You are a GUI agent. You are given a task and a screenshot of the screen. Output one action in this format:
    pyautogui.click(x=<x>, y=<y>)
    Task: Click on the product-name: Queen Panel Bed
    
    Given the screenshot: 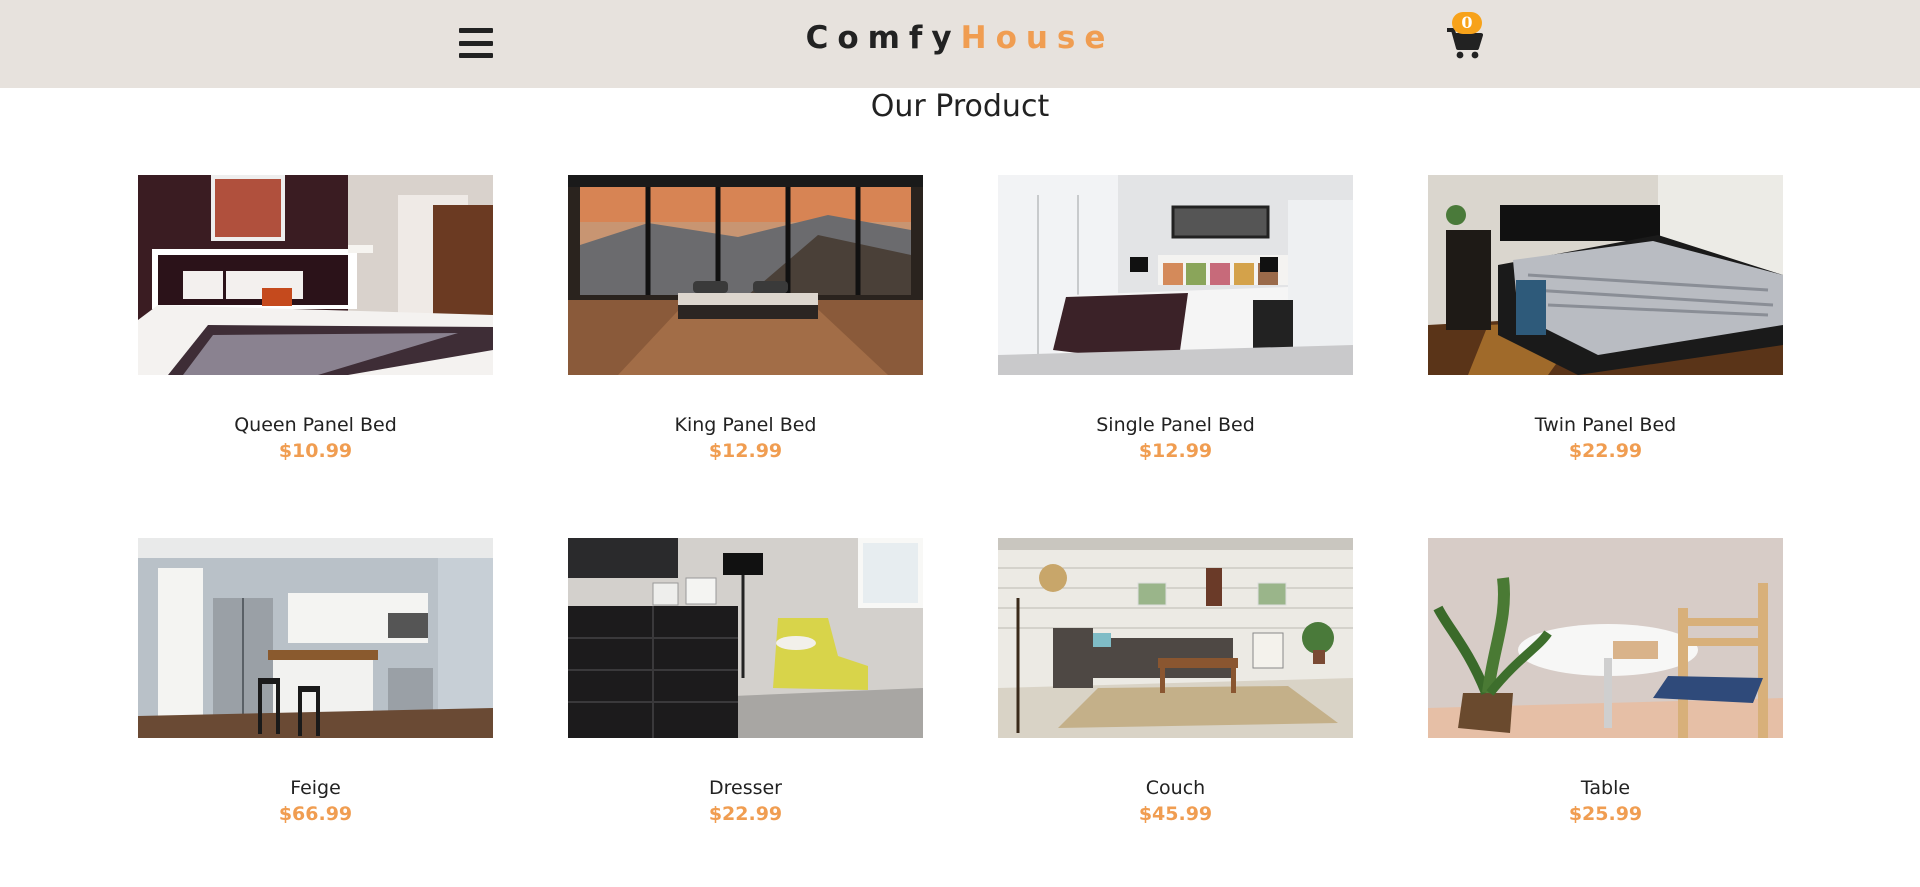 What is the action you would take?
    pyautogui.click(x=315, y=425)
    